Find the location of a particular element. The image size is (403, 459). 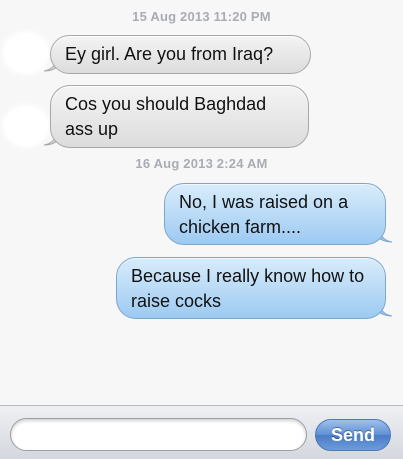

message-input is located at coordinates (158, 434).